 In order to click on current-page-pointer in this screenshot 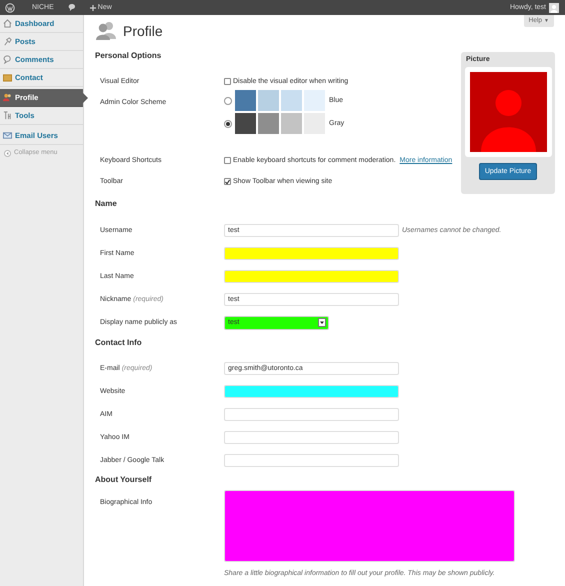, I will do `click(85, 98)`.